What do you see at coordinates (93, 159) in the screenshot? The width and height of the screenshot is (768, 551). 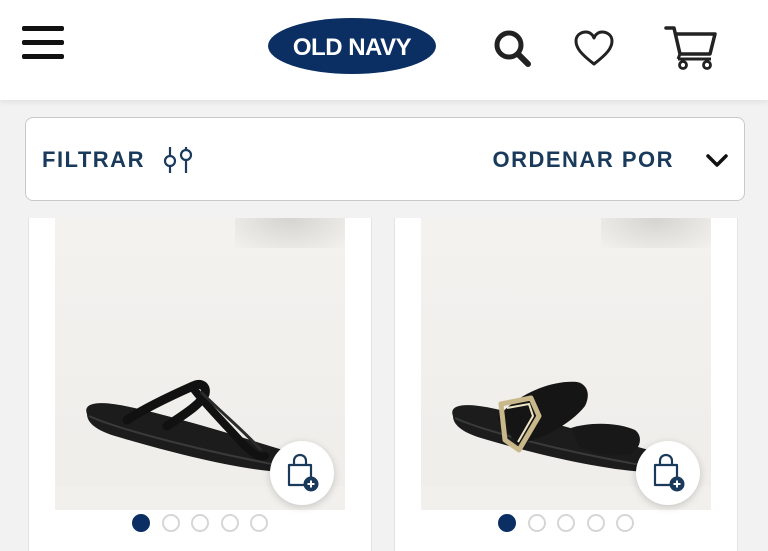 I see `filter-label: FILTRAR` at bounding box center [93, 159].